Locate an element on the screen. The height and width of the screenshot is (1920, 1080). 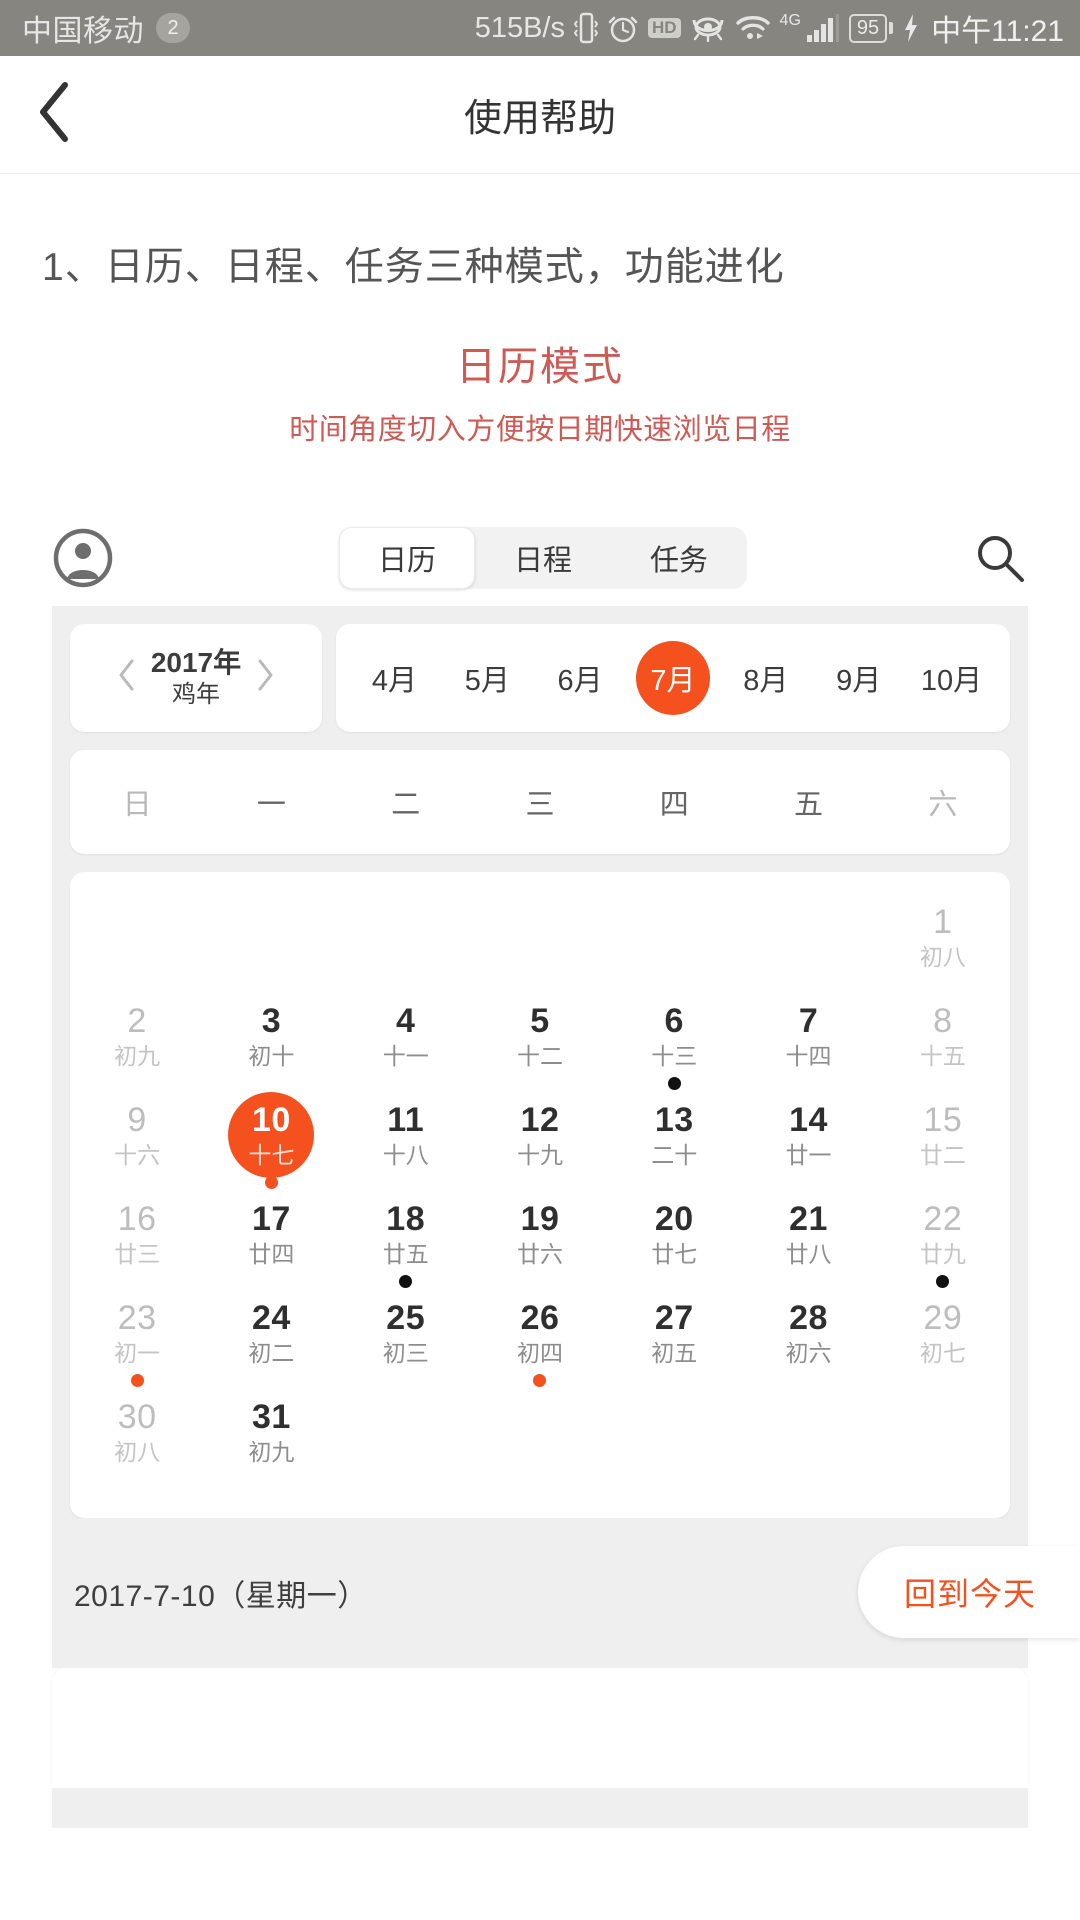
day-circle: 3 初十 is located at coordinates (271, 1036).